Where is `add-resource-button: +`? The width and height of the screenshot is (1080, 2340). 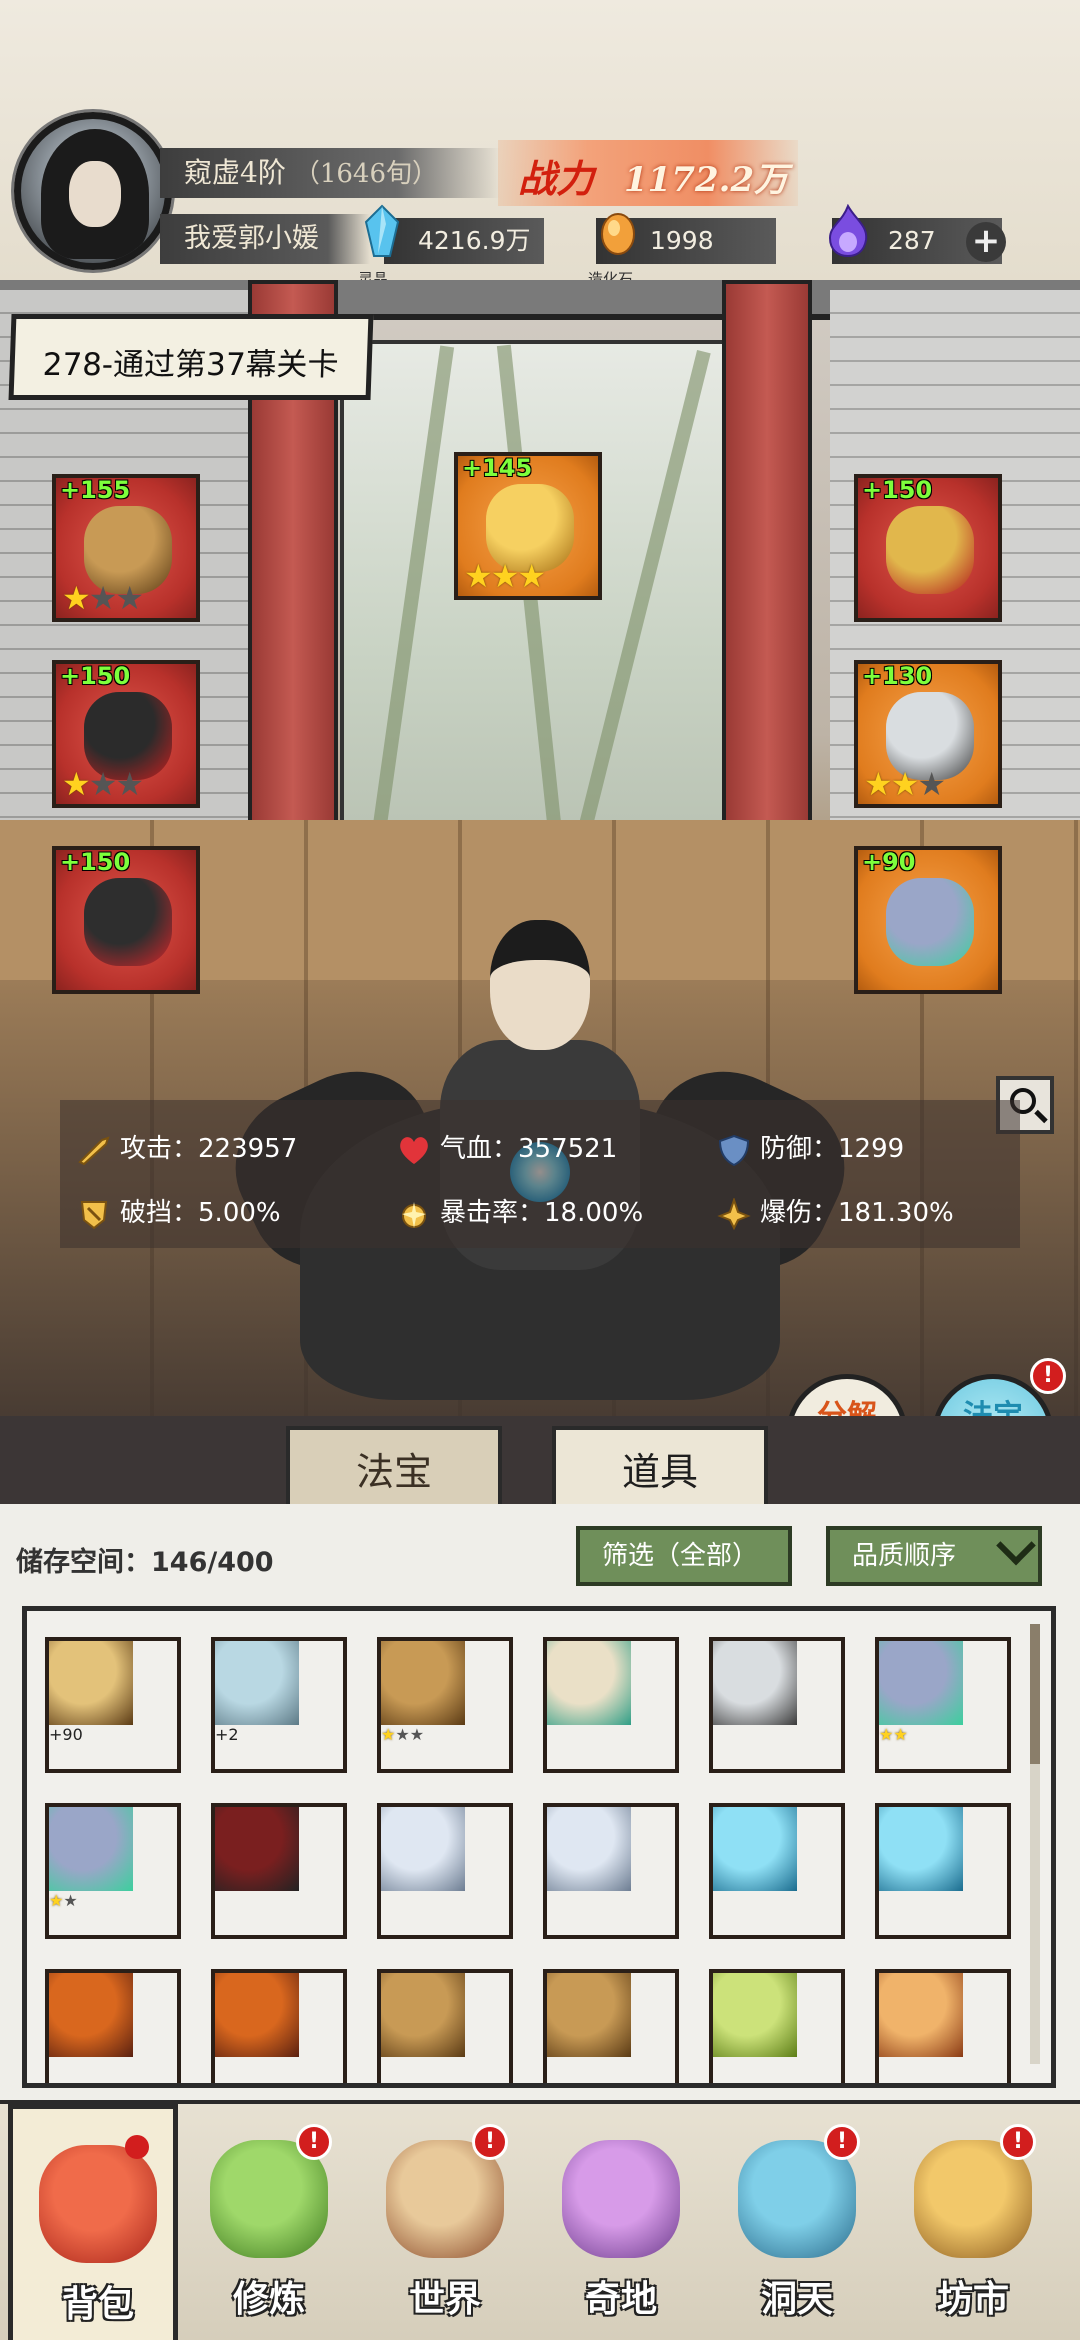
add-resource-button: + is located at coordinates (986, 242).